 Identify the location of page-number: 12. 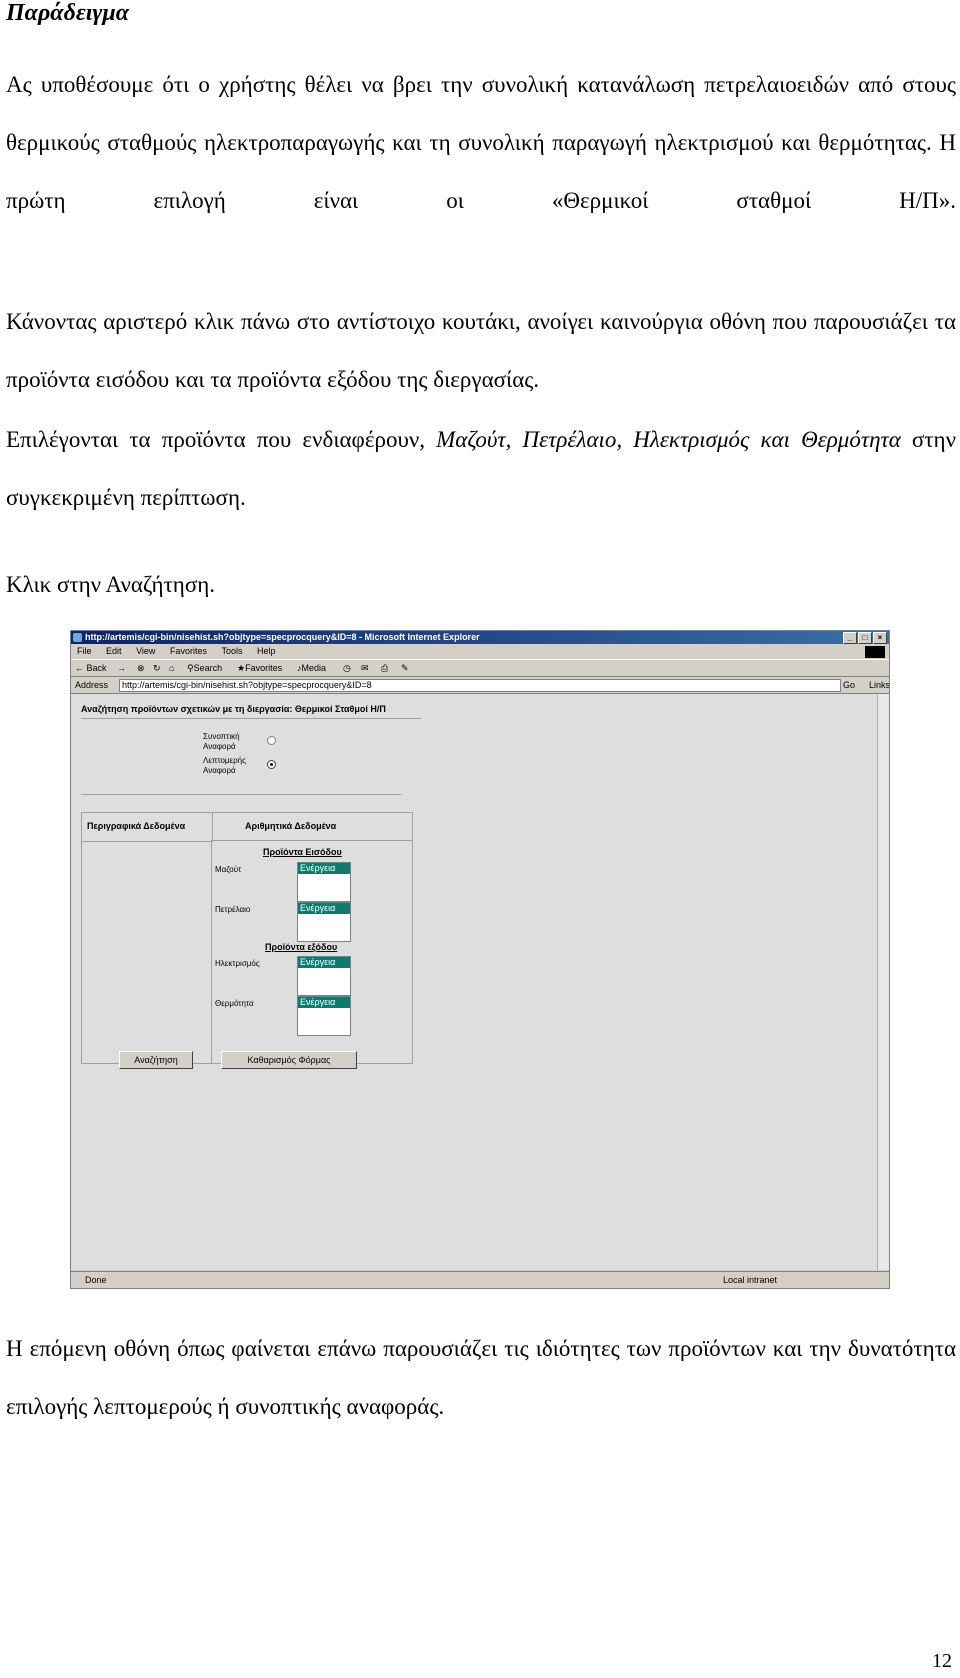
(942, 1661).